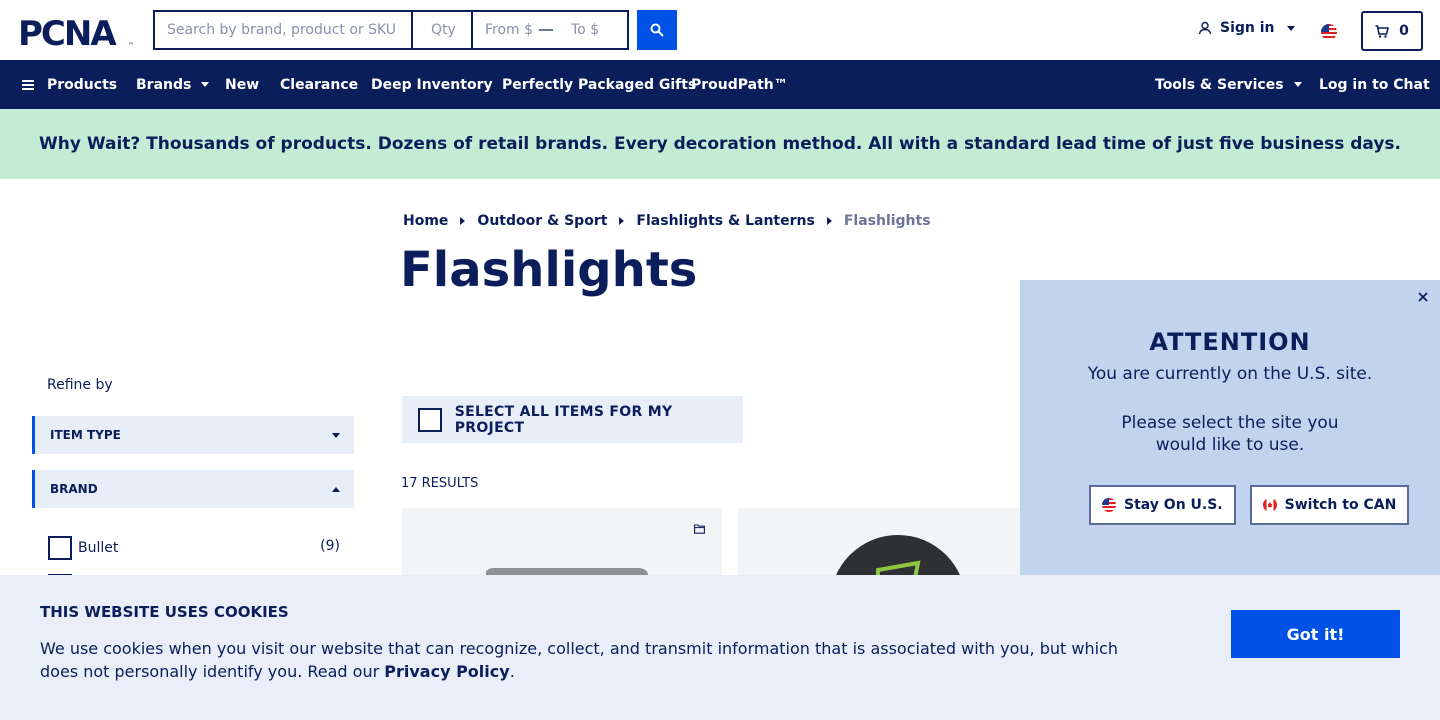 The image size is (1440, 720). Describe the element at coordinates (1382, 31) in the screenshot. I see `cart-icon` at that location.